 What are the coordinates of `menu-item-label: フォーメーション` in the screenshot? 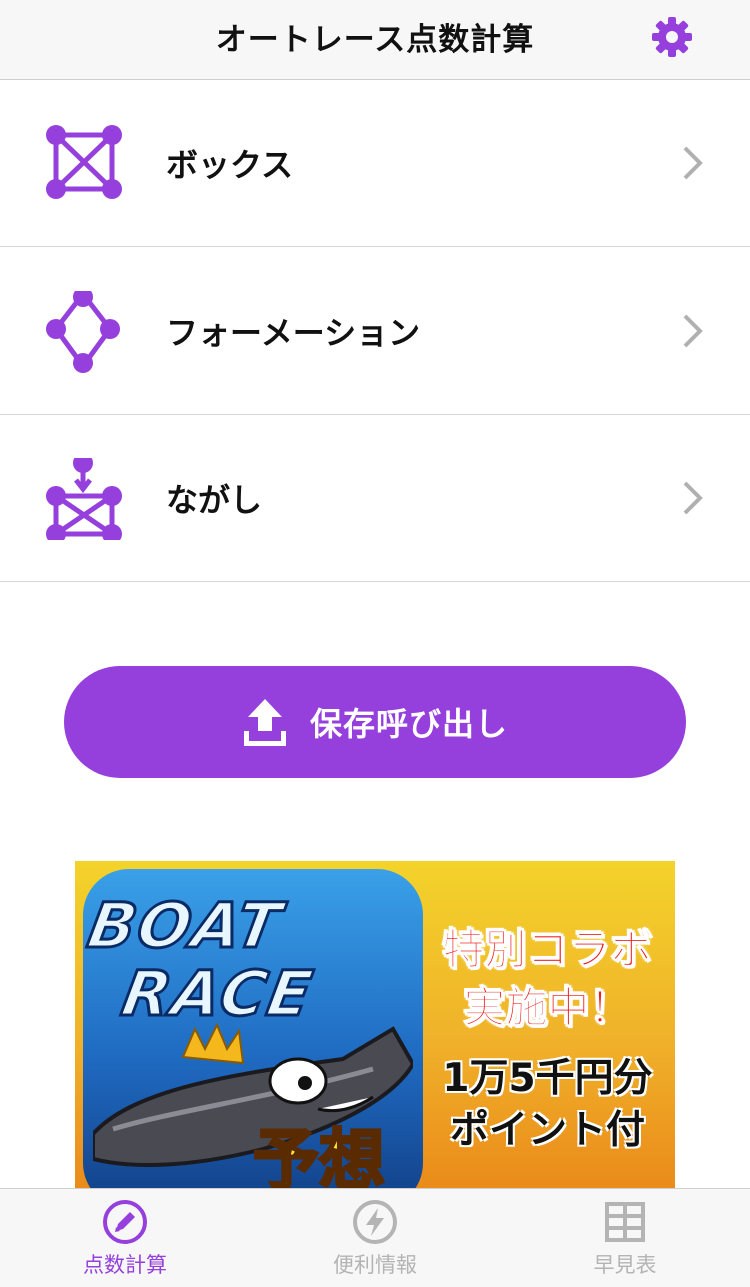 It's located at (293, 333).